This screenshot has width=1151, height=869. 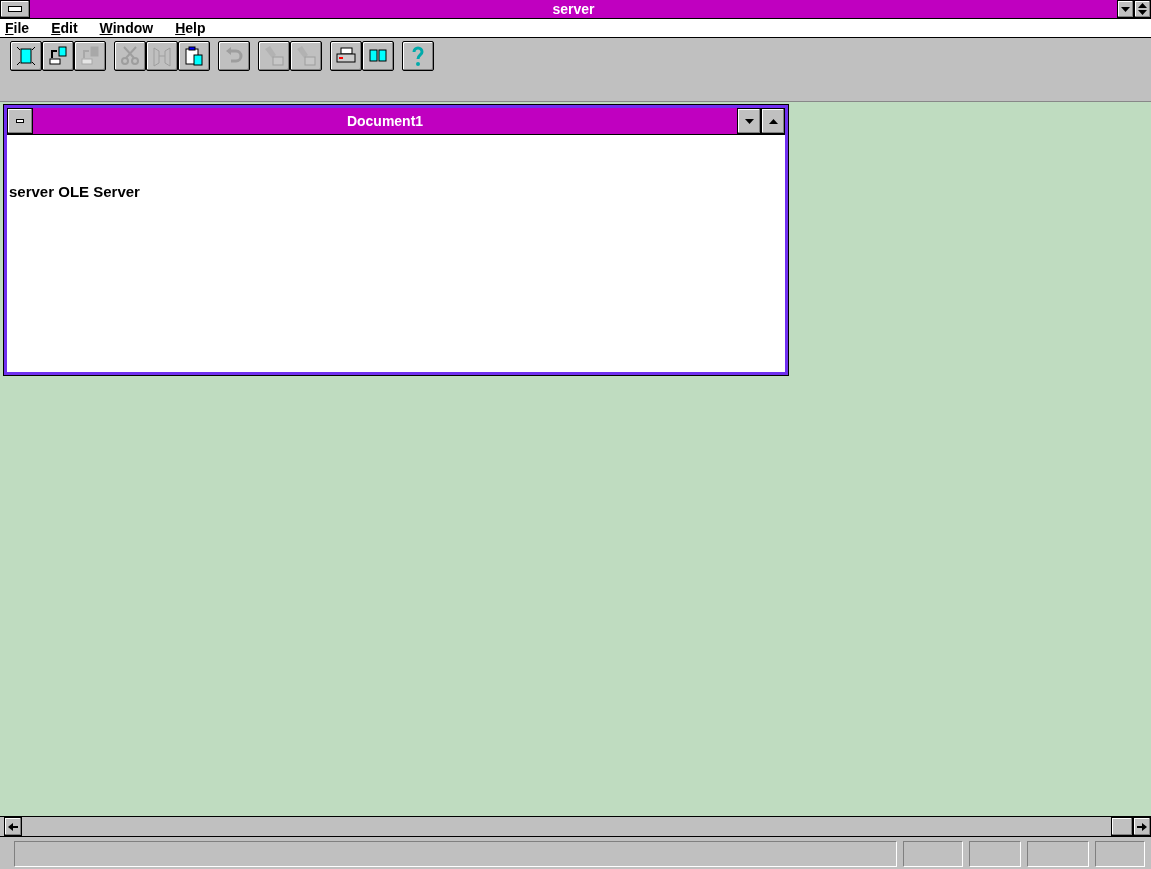 I want to click on scroll-right-button, so click(x=1142, y=826).